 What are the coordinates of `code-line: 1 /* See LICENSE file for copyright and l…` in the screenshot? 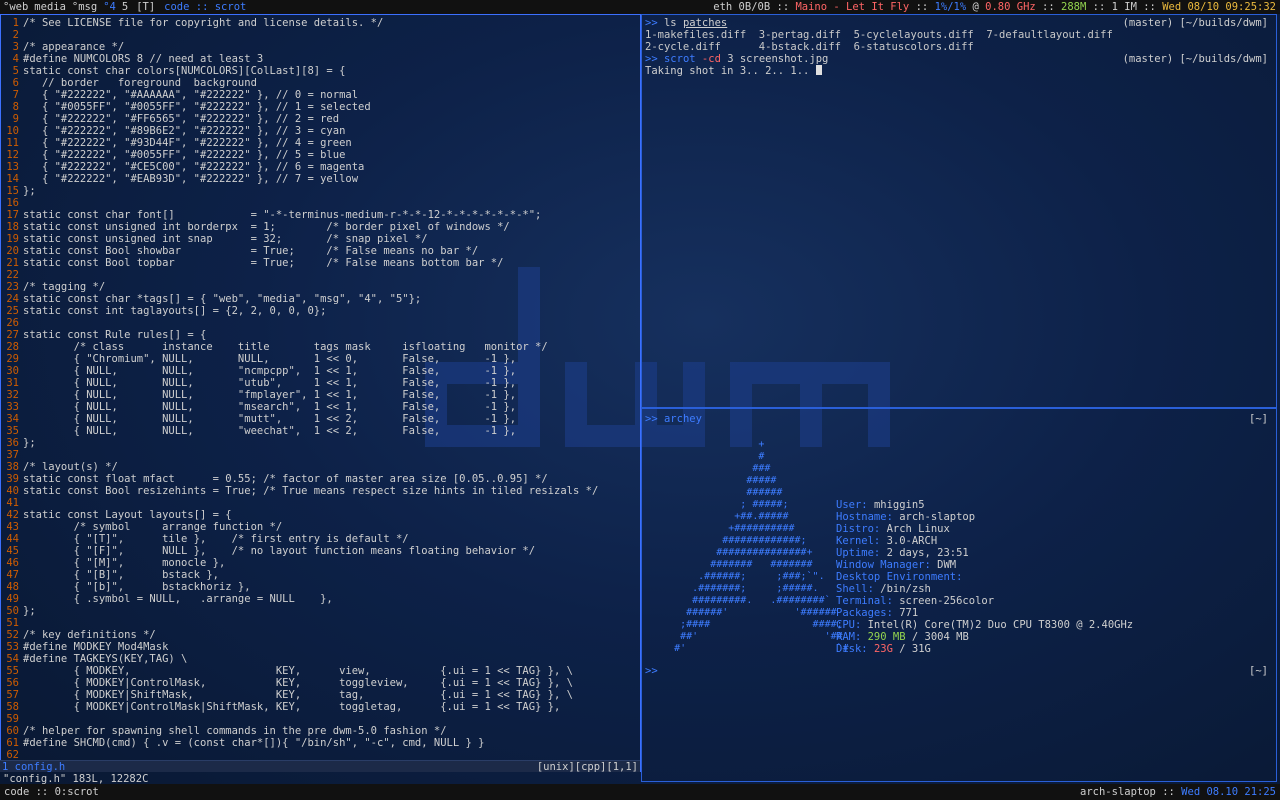 It's located at (320, 23).